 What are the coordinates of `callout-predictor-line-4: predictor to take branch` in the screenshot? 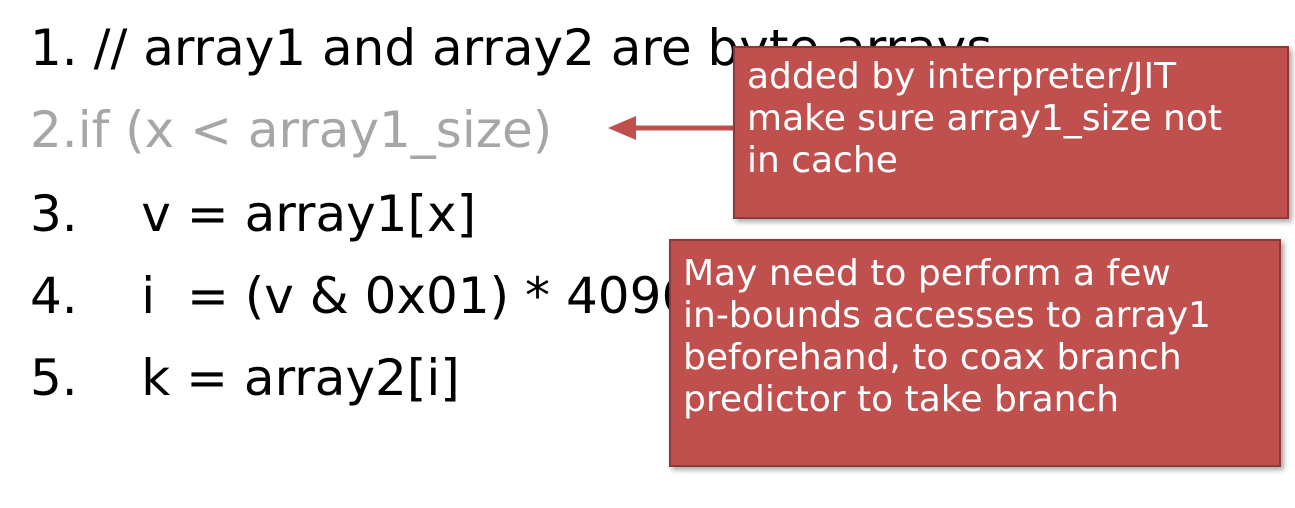 It's located at (901, 399).